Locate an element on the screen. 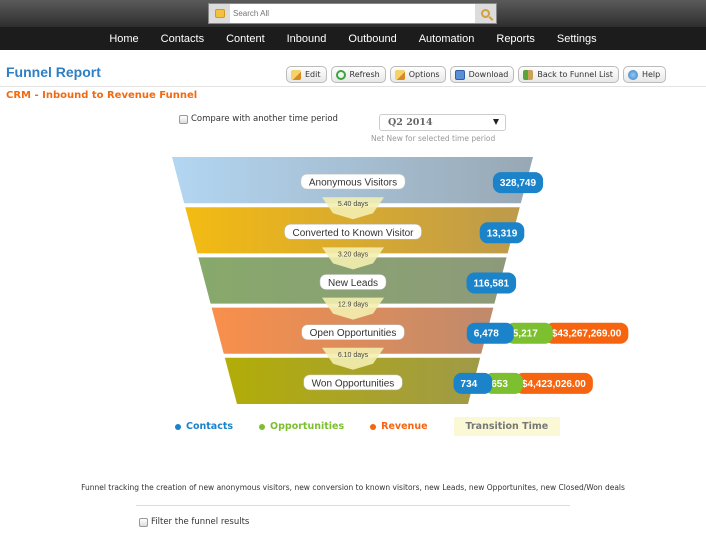 Image resolution: width=706 pixels, height=542 pixels. search-scope-button is located at coordinates (219, 13).